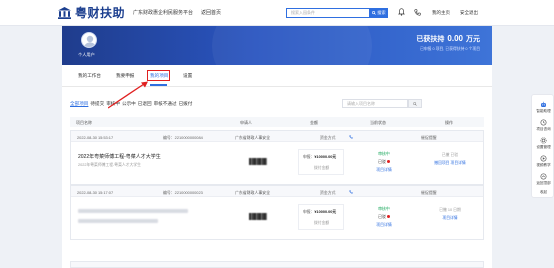 The image size is (554, 268). I want to click on platform-name: 广东财政惠企利民服务平台, so click(163, 13).